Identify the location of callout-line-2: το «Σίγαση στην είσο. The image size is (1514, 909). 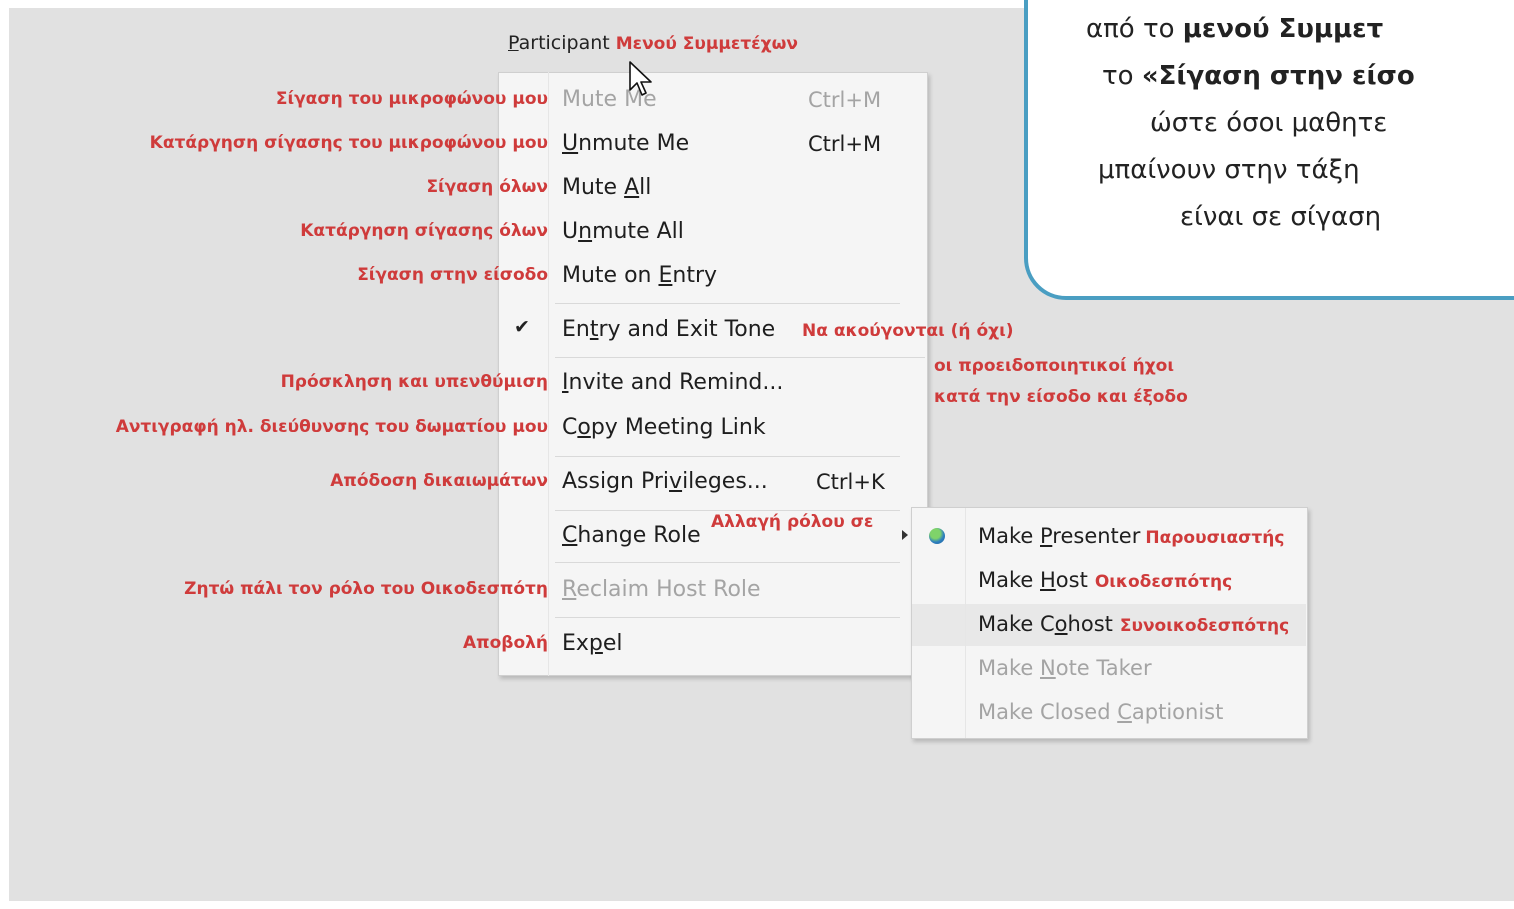
(1258, 76).